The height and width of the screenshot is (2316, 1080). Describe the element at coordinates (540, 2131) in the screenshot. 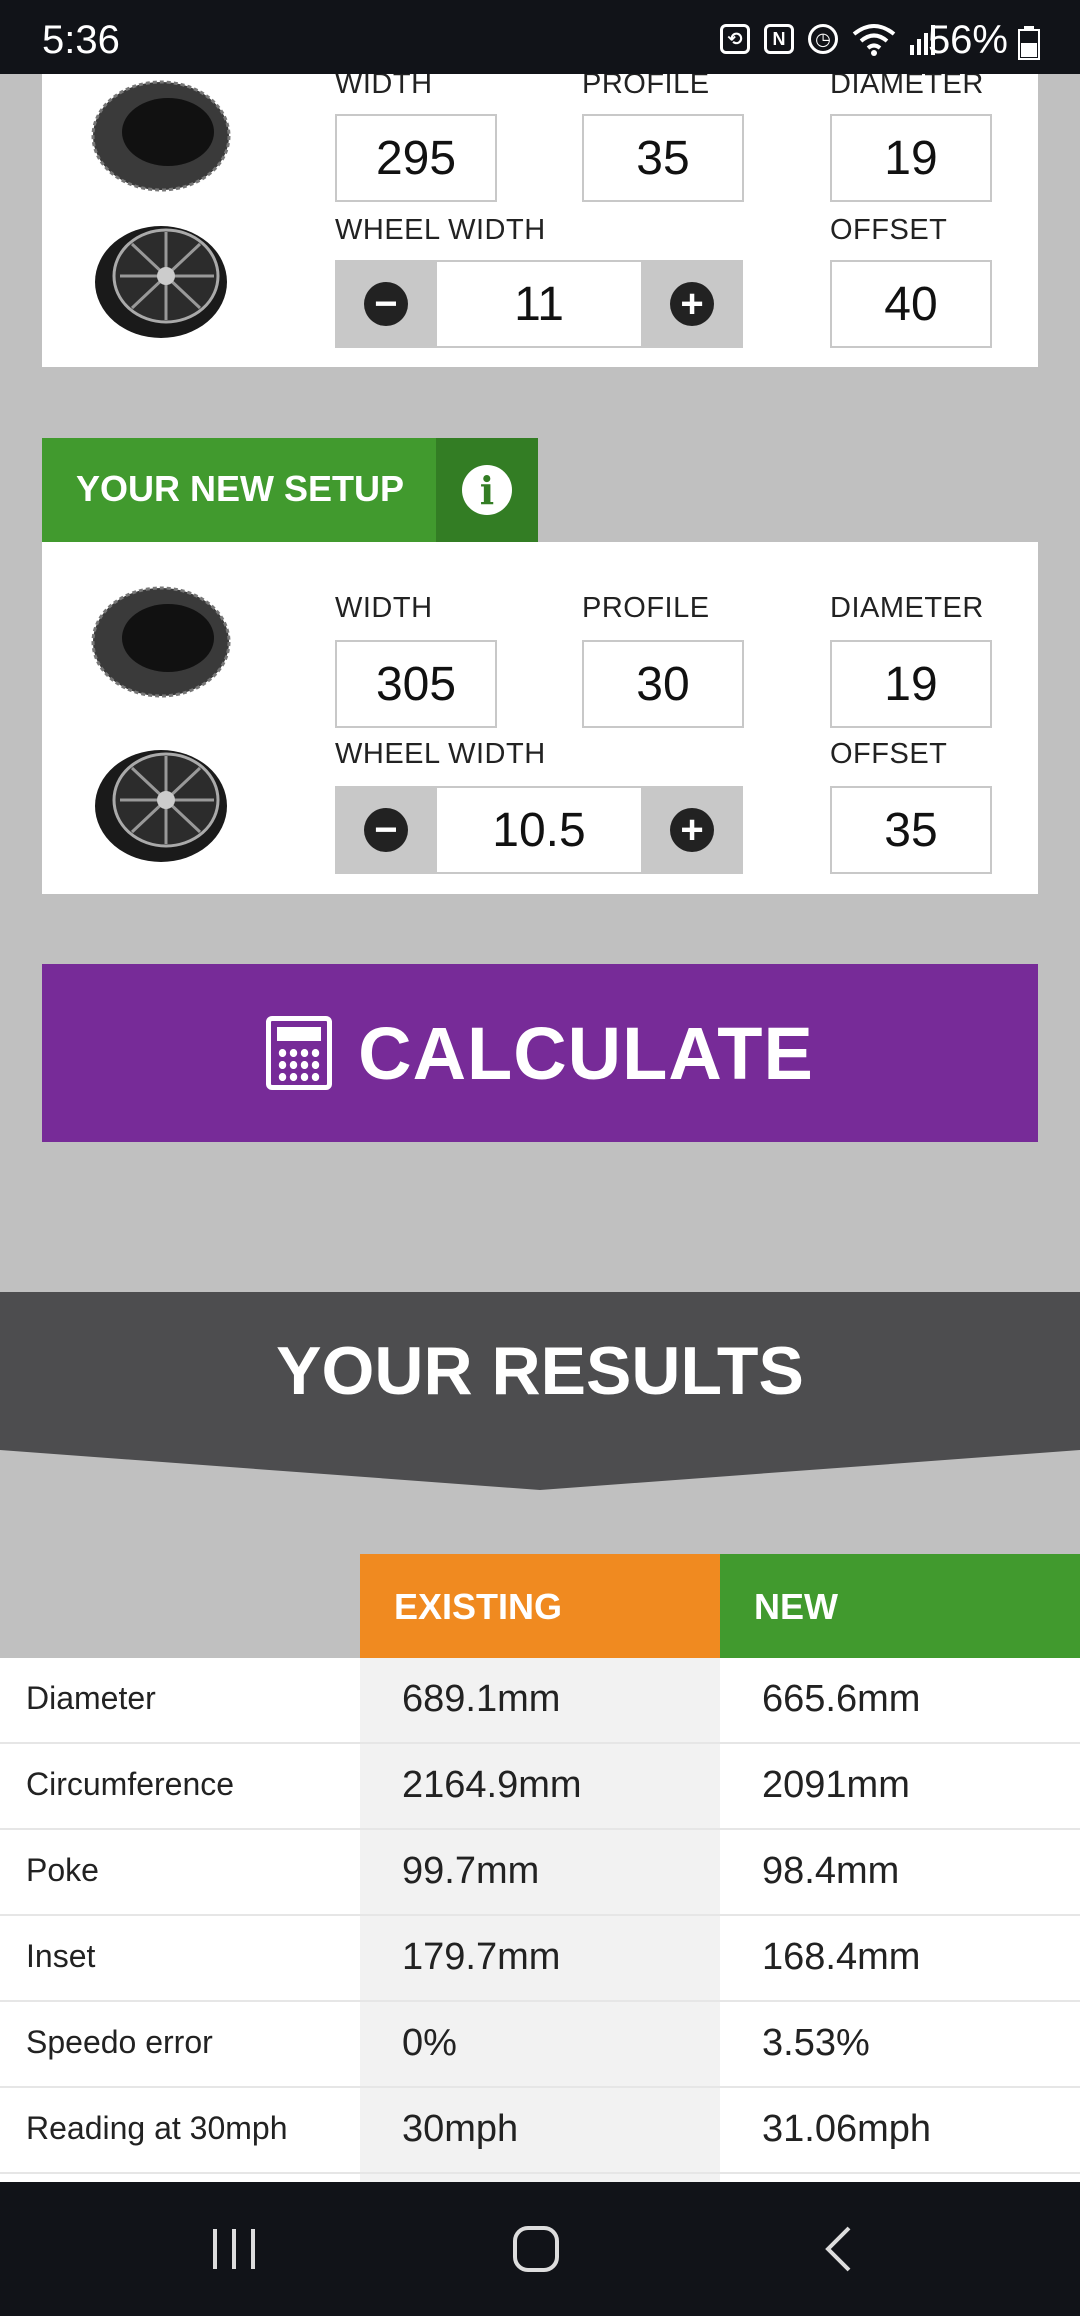

I see `table-row: Reading at 30mph 30mph 31.06mph` at that location.